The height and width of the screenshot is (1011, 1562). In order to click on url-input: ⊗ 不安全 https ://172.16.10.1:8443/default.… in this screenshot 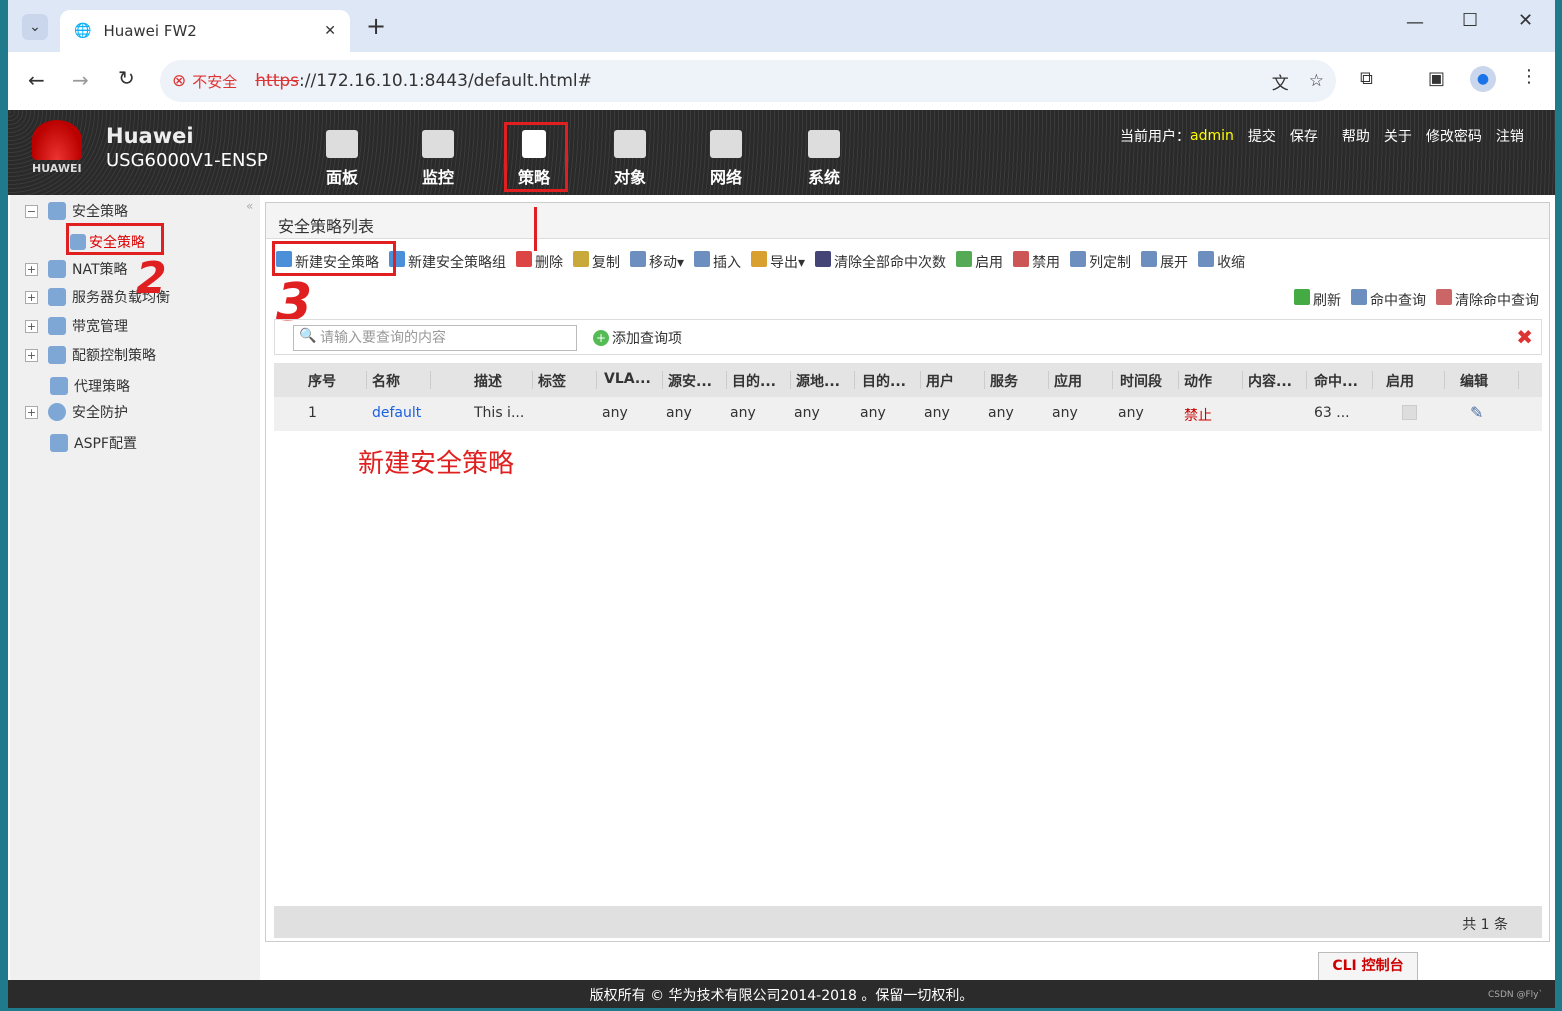, I will do `click(748, 81)`.